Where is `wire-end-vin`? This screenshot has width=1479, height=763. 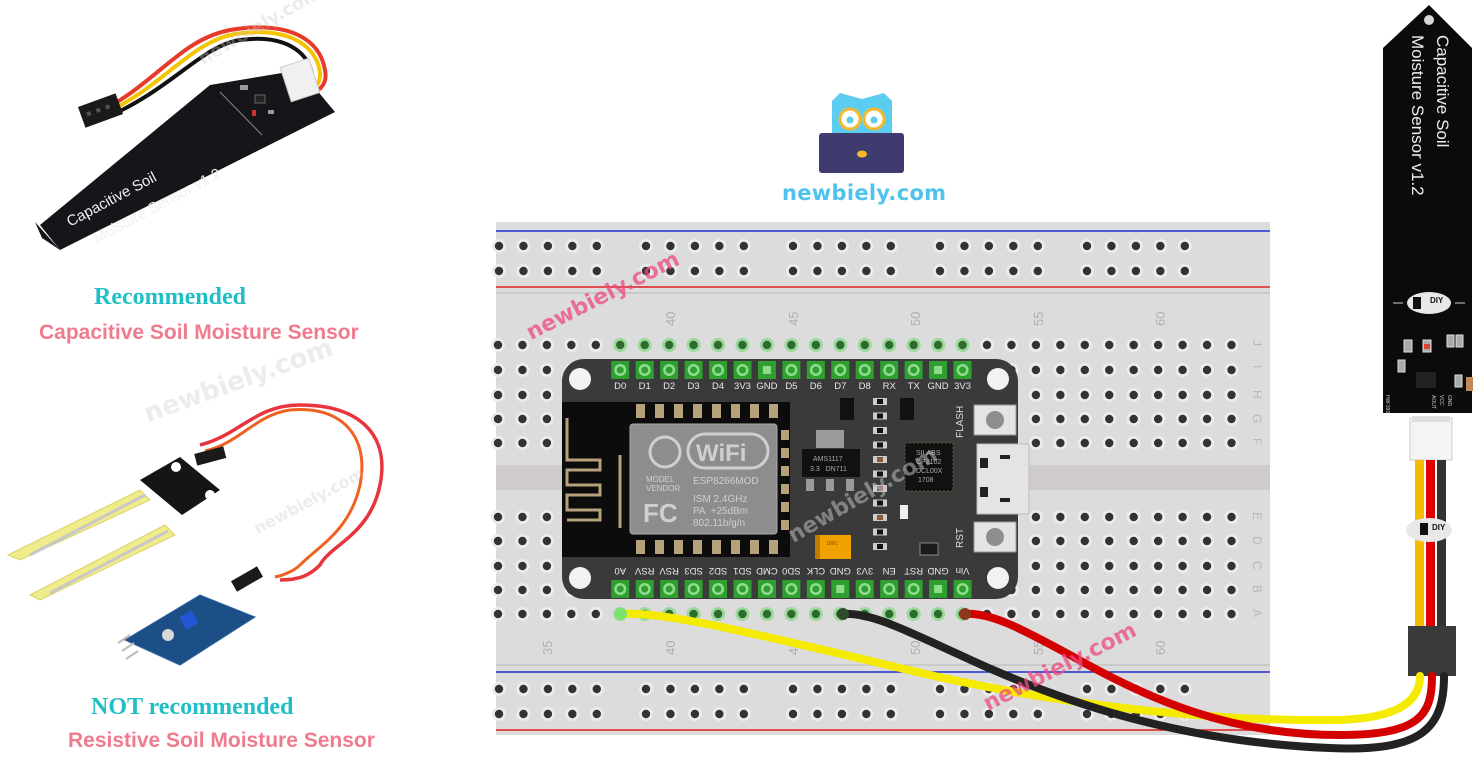
wire-end-vin is located at coordinates (965, 614).